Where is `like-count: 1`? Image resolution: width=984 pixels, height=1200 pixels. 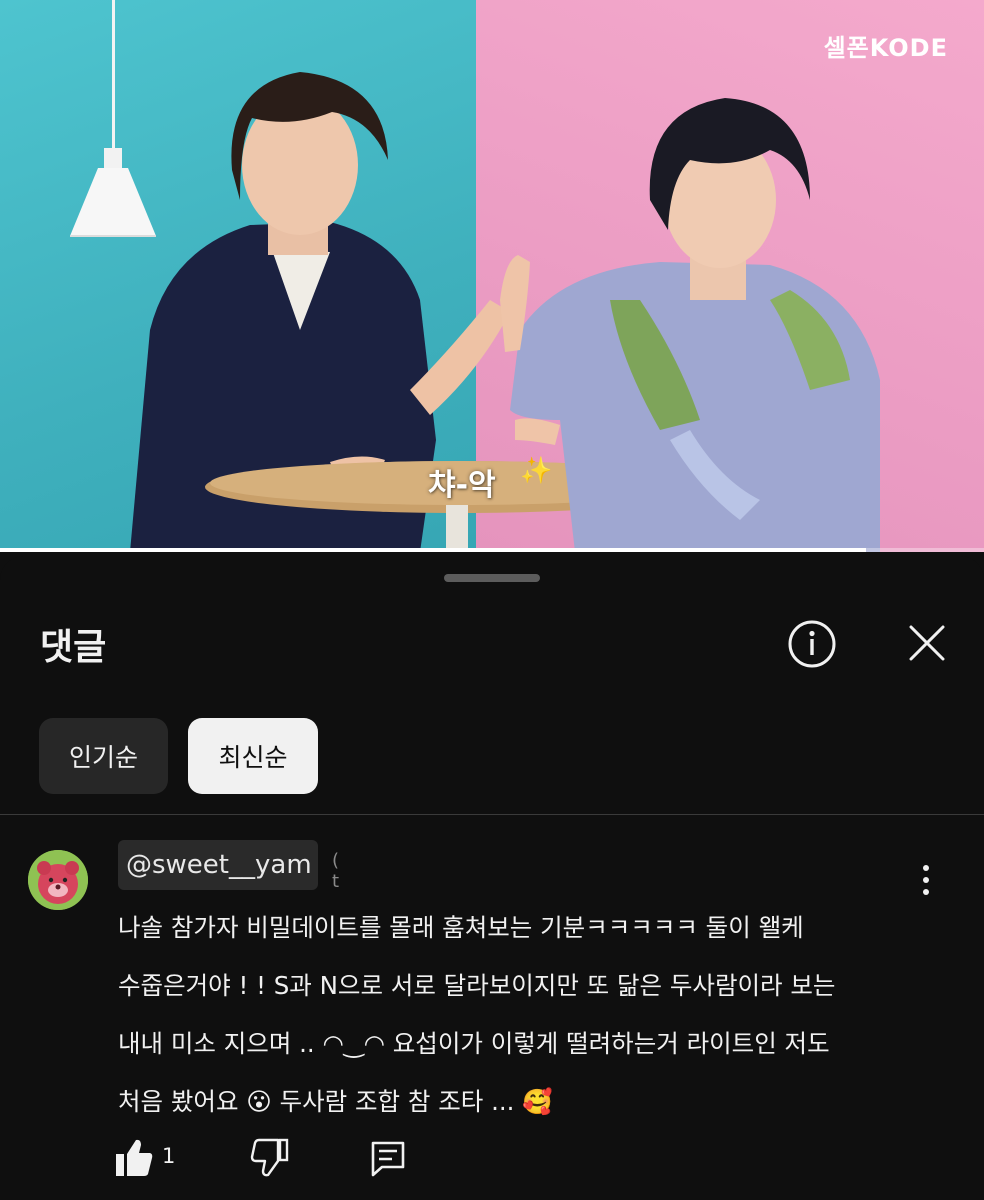 like-count: 1 is located at coordinates (169, 1156).